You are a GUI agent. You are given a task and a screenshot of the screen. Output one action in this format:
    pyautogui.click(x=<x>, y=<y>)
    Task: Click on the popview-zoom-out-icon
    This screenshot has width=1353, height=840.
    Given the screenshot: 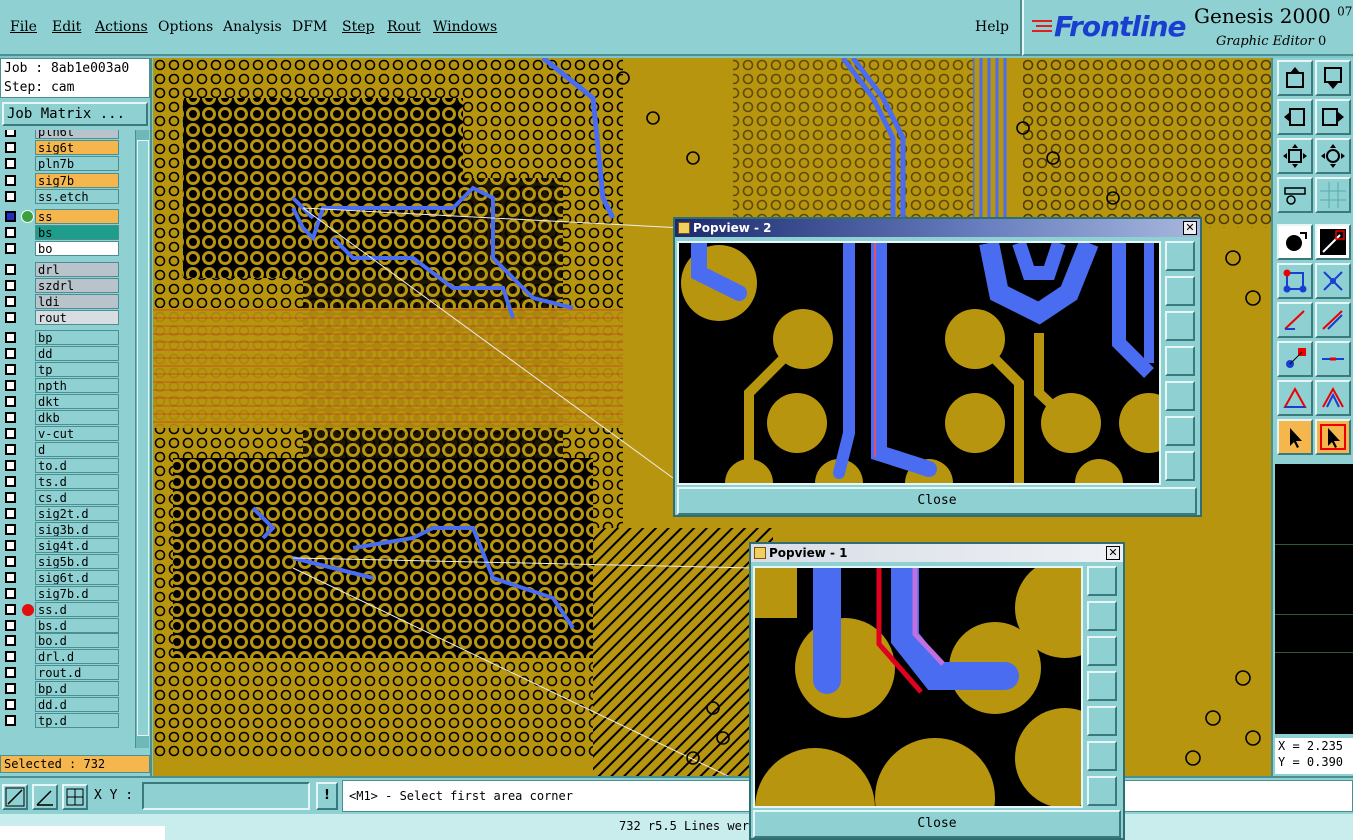 What is the action you would take?
    pyautogui.click(x=1180, y=466)
    